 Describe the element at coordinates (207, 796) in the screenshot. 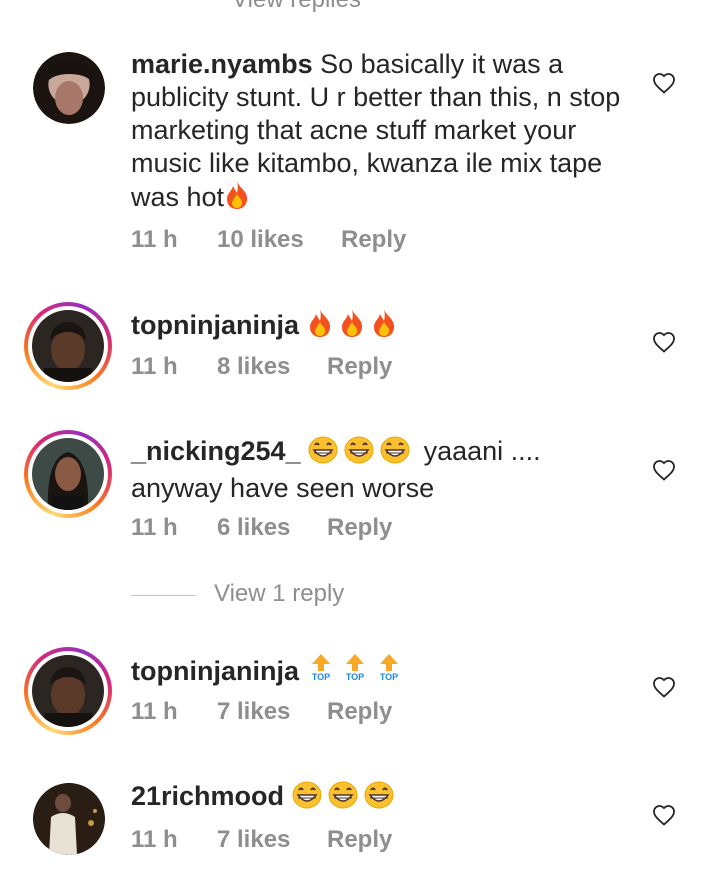

I see `comment-username: 21richmood` at that location.